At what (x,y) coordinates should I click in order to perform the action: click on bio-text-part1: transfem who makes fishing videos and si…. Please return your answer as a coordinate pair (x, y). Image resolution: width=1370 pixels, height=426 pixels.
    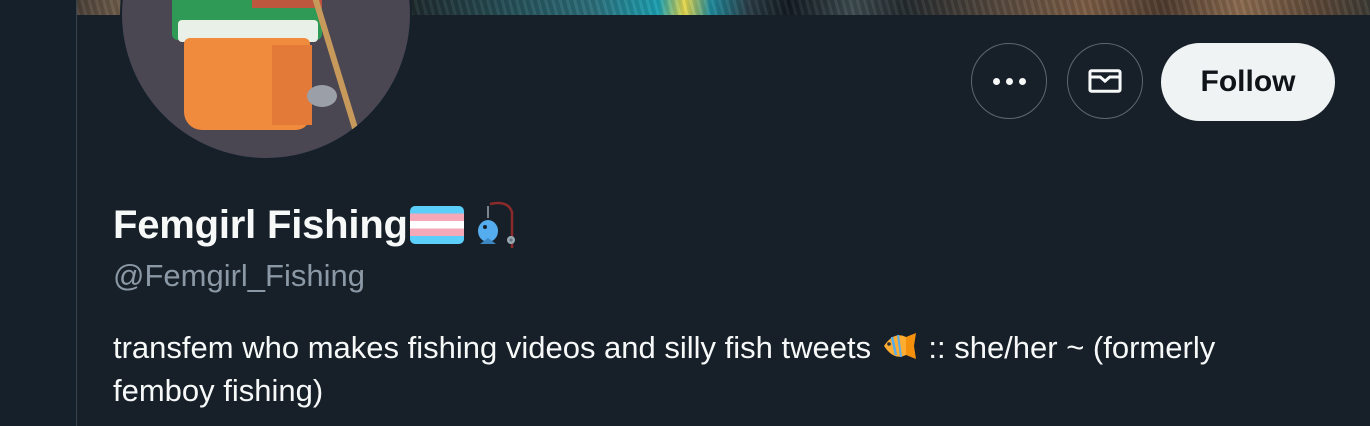
    Looking at the image, I should click on (492, 347).